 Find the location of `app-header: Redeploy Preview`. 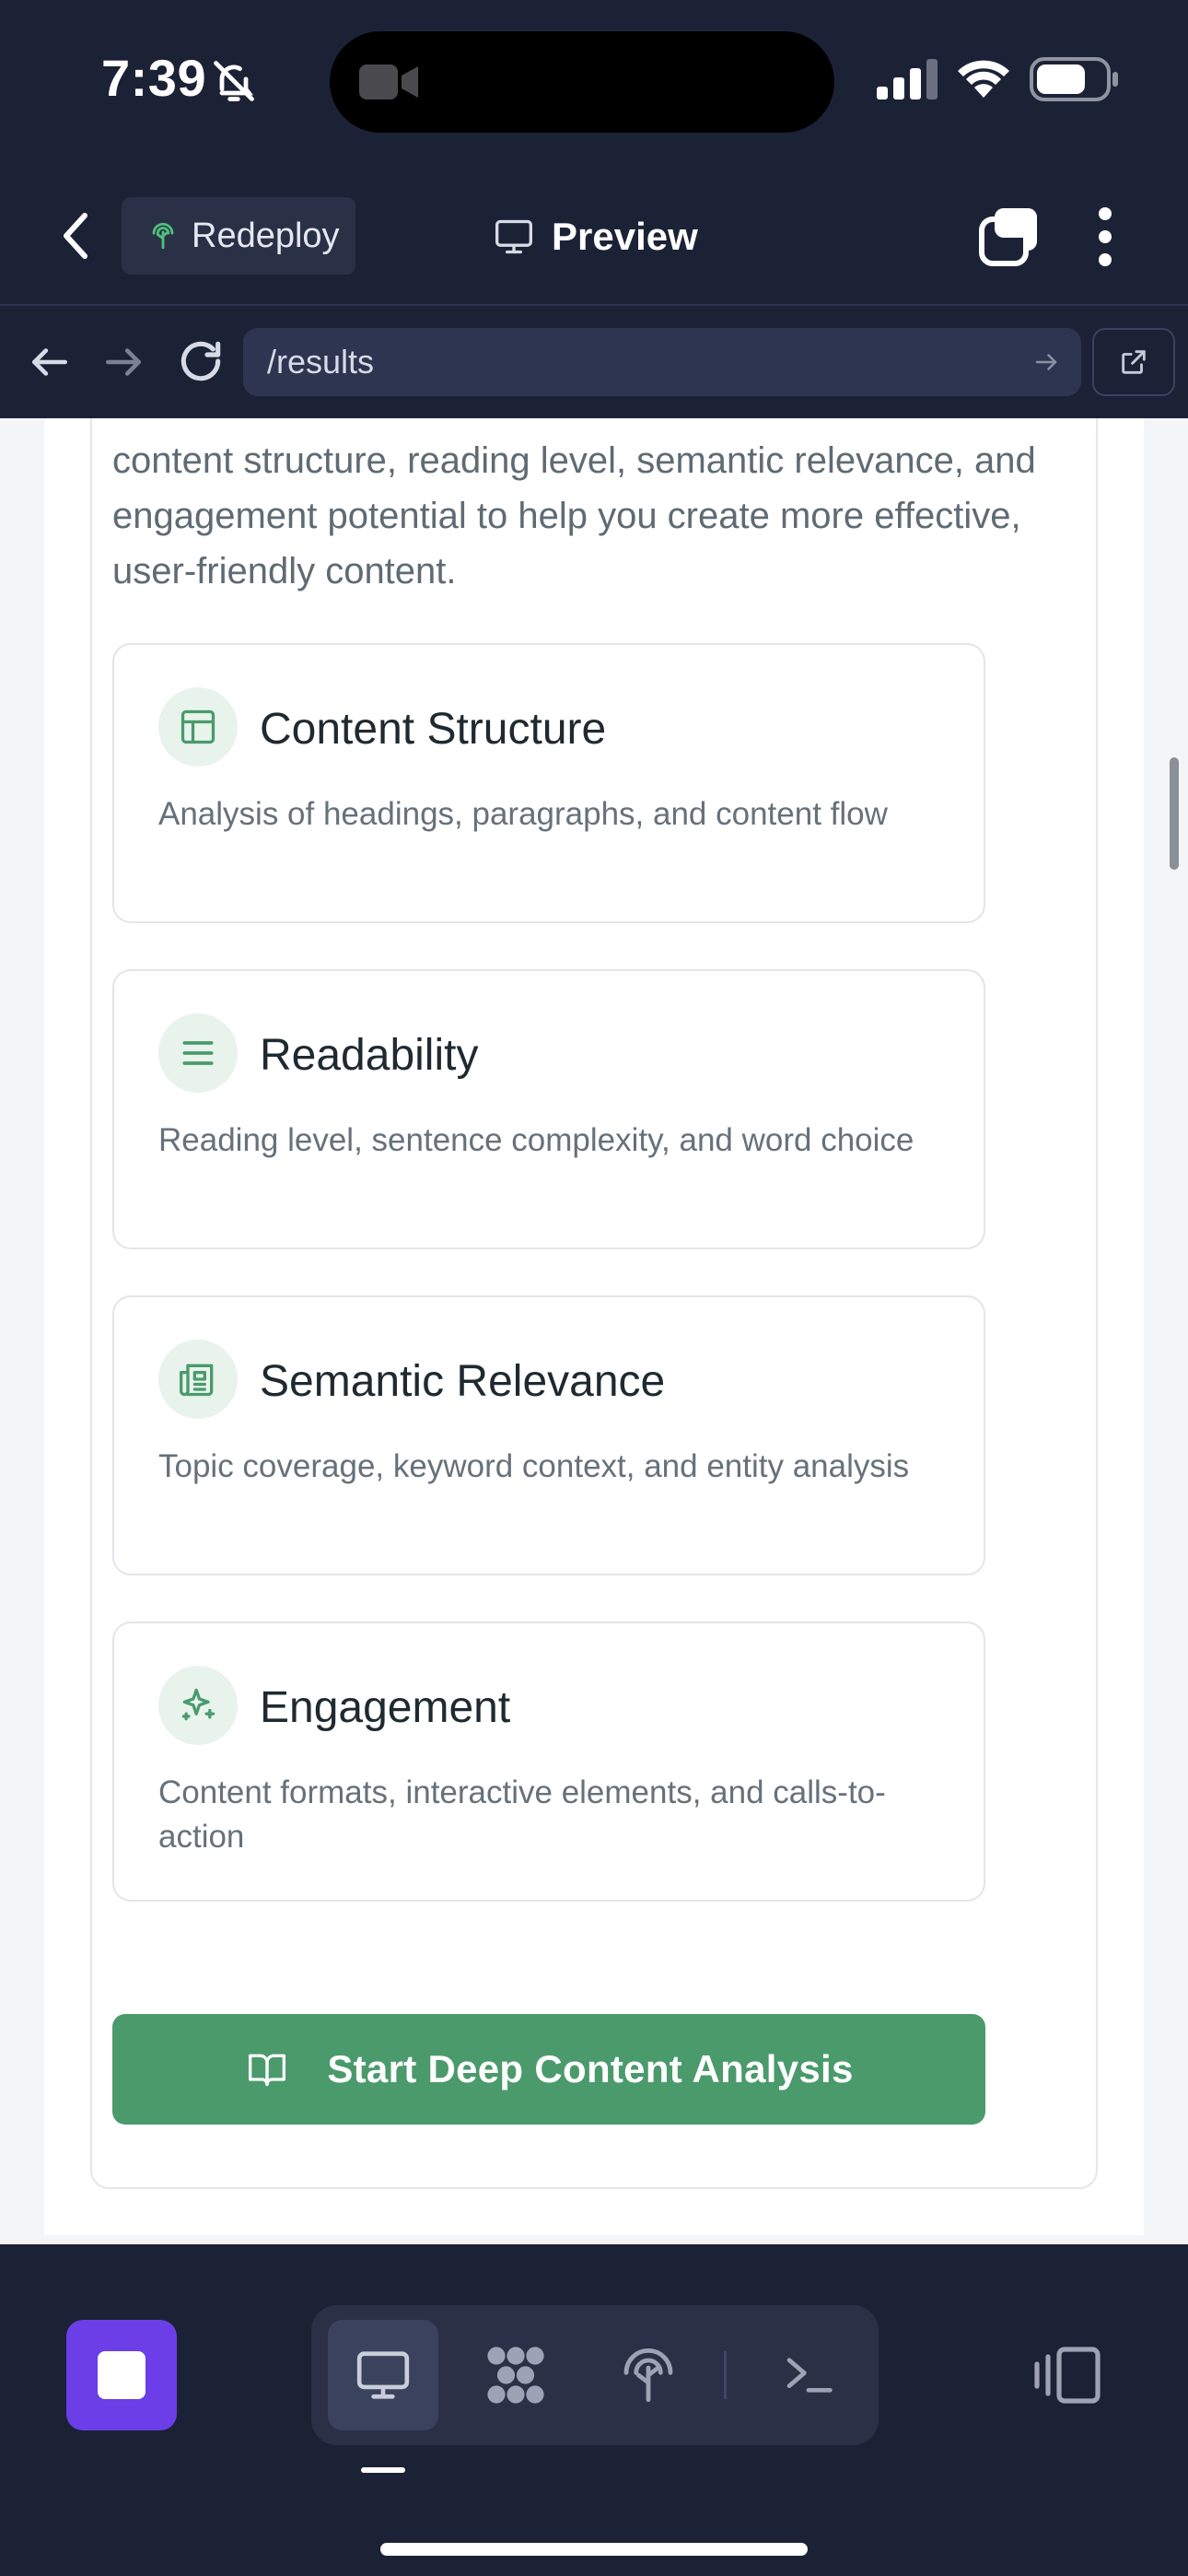

app-header: Redeploy Preview is located at coordinates (594, 236).